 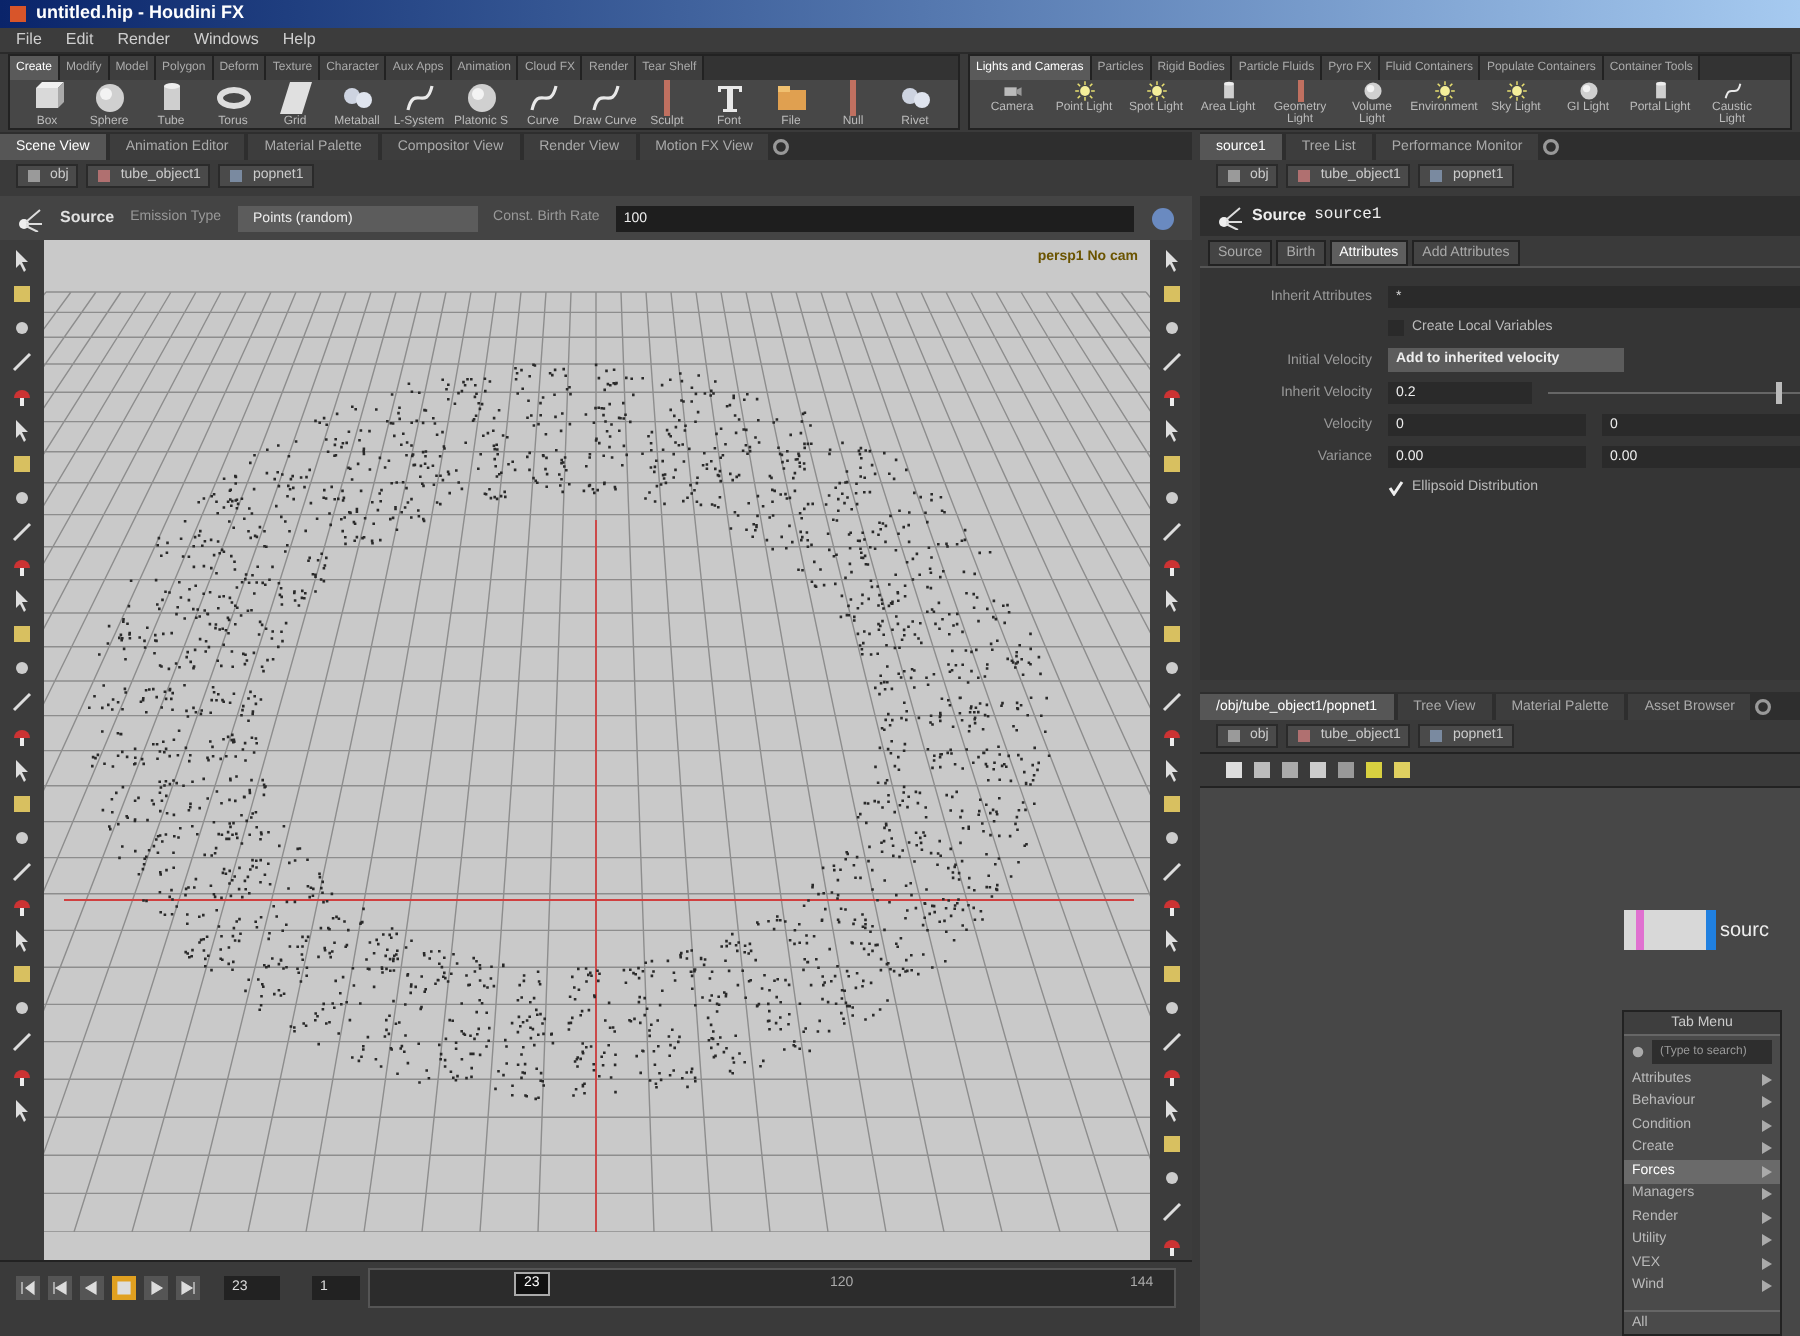 I want to click on operator-label: Source, so click(x=87, y=218).